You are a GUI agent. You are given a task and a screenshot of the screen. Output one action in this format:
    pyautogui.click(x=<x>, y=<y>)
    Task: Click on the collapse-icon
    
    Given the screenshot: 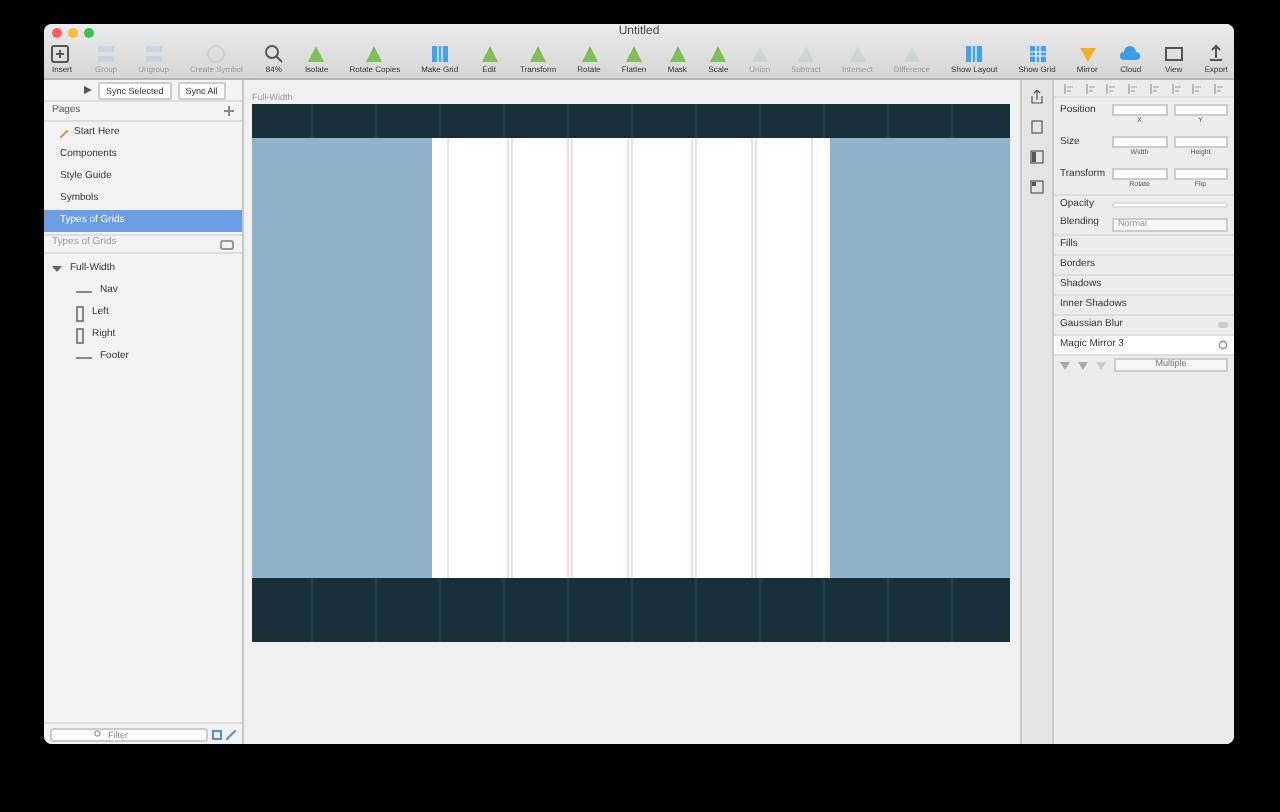 What is the action you would take?
    pyautogui.click(x=227, y=244)
    